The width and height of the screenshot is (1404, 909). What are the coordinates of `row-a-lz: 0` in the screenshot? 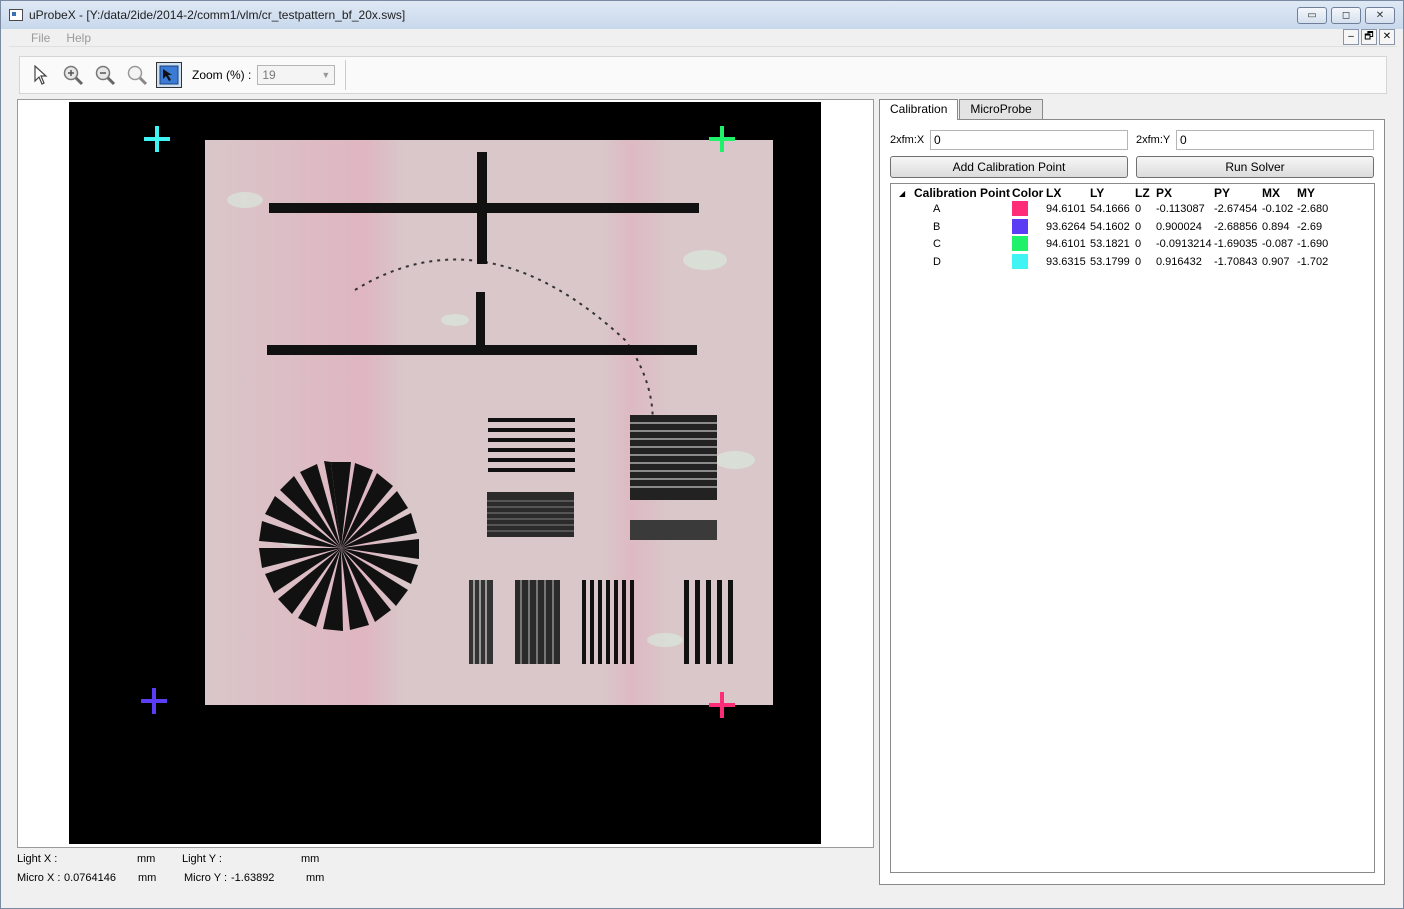 It's located at (1138, 209).